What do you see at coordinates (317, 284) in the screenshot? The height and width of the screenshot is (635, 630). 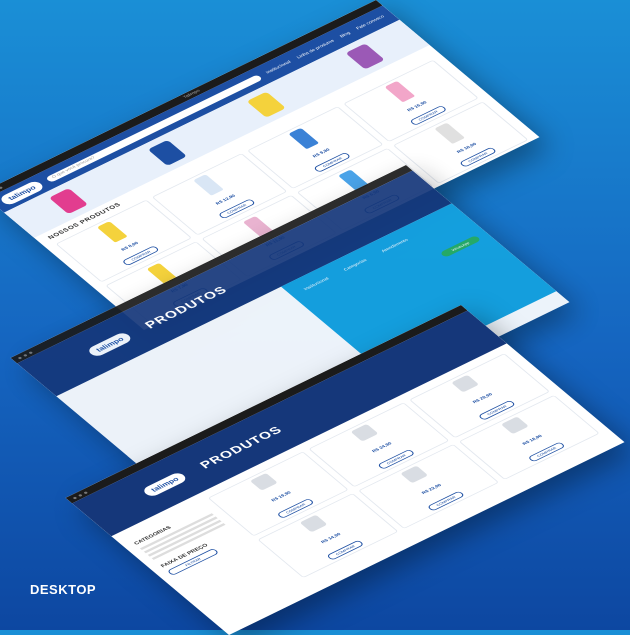 I see `footer-col-institucional: Institucional` at bounding box center [317, 284].